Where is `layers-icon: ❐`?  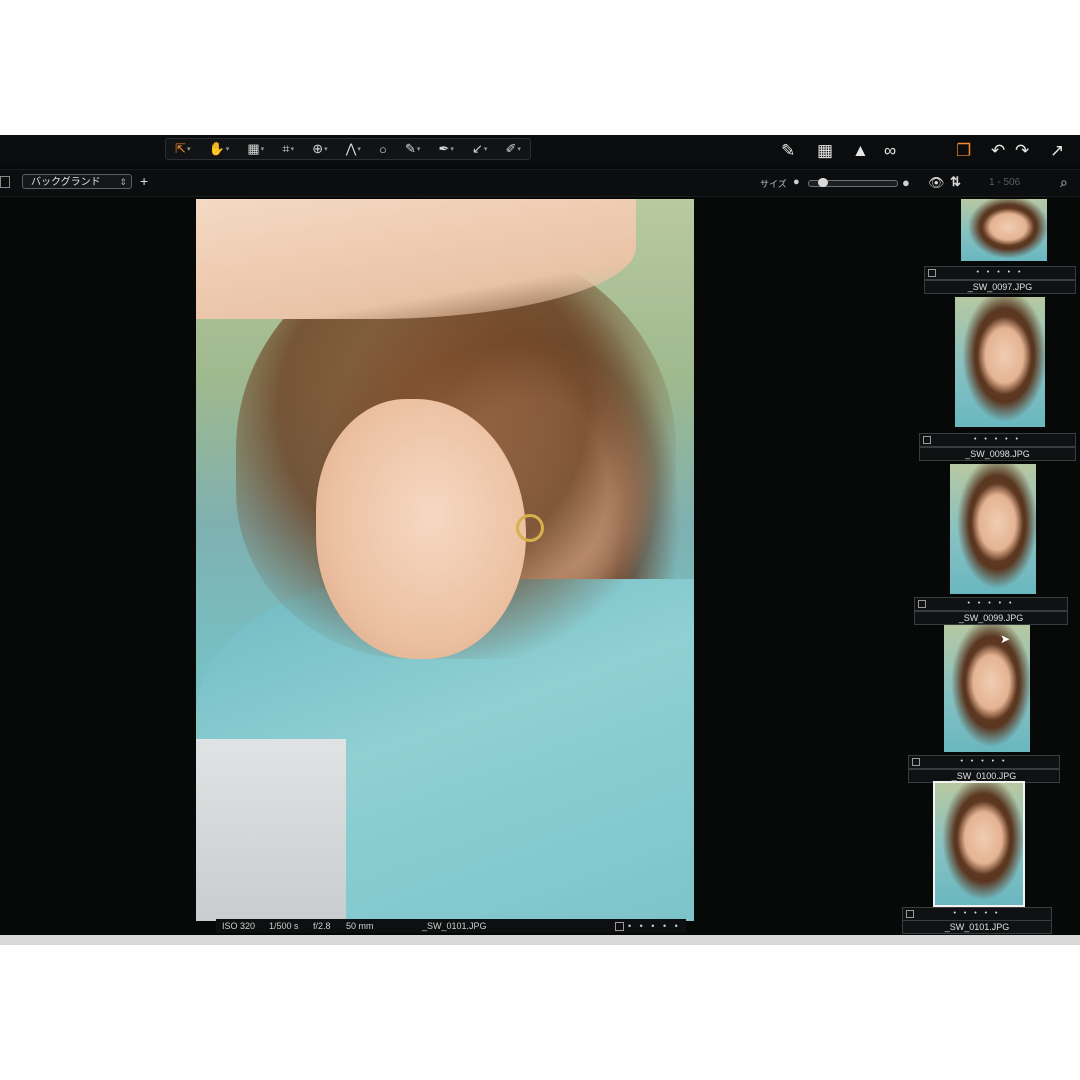
layers-icon: ❐ is located at coordinates (963, 151).